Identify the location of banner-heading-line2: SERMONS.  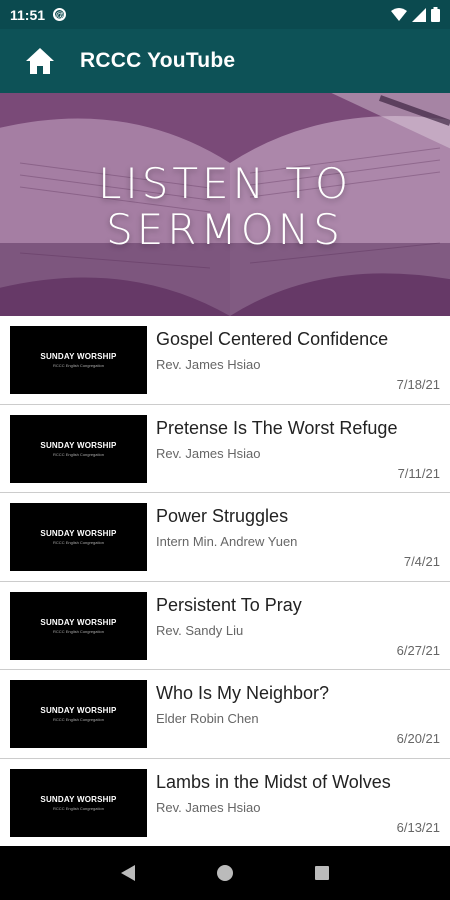
(225, 229).